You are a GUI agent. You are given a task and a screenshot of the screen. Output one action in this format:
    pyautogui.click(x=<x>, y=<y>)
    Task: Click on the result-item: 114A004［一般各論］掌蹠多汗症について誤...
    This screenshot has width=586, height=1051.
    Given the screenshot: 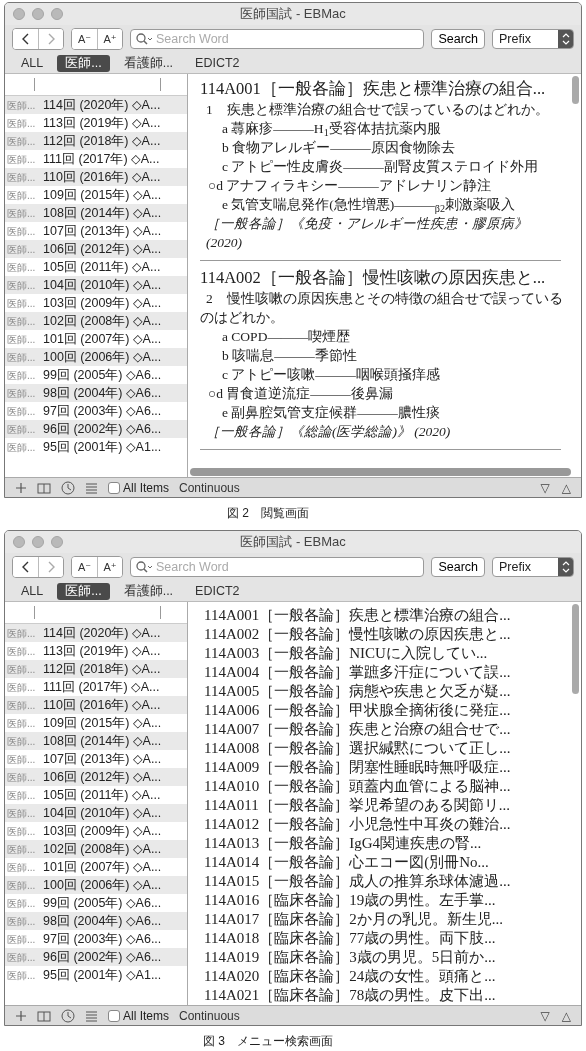 What is the action you would take?
    pyautogui.click(x=383, y=672)
    